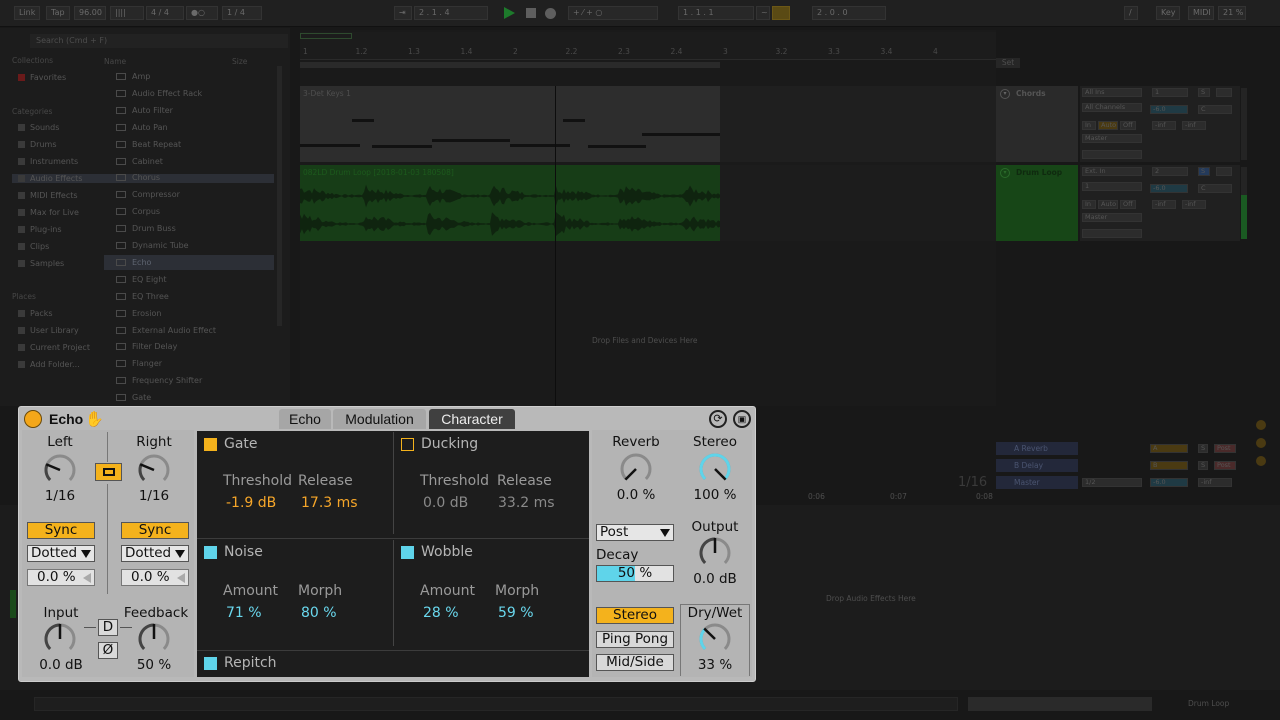 The height and width of the screenshot is (720, 1280). What do you see at coordinates (155, 553) in the screenshot?
I see `right-mode-select: Dotted` at bounding box center [155, 553].